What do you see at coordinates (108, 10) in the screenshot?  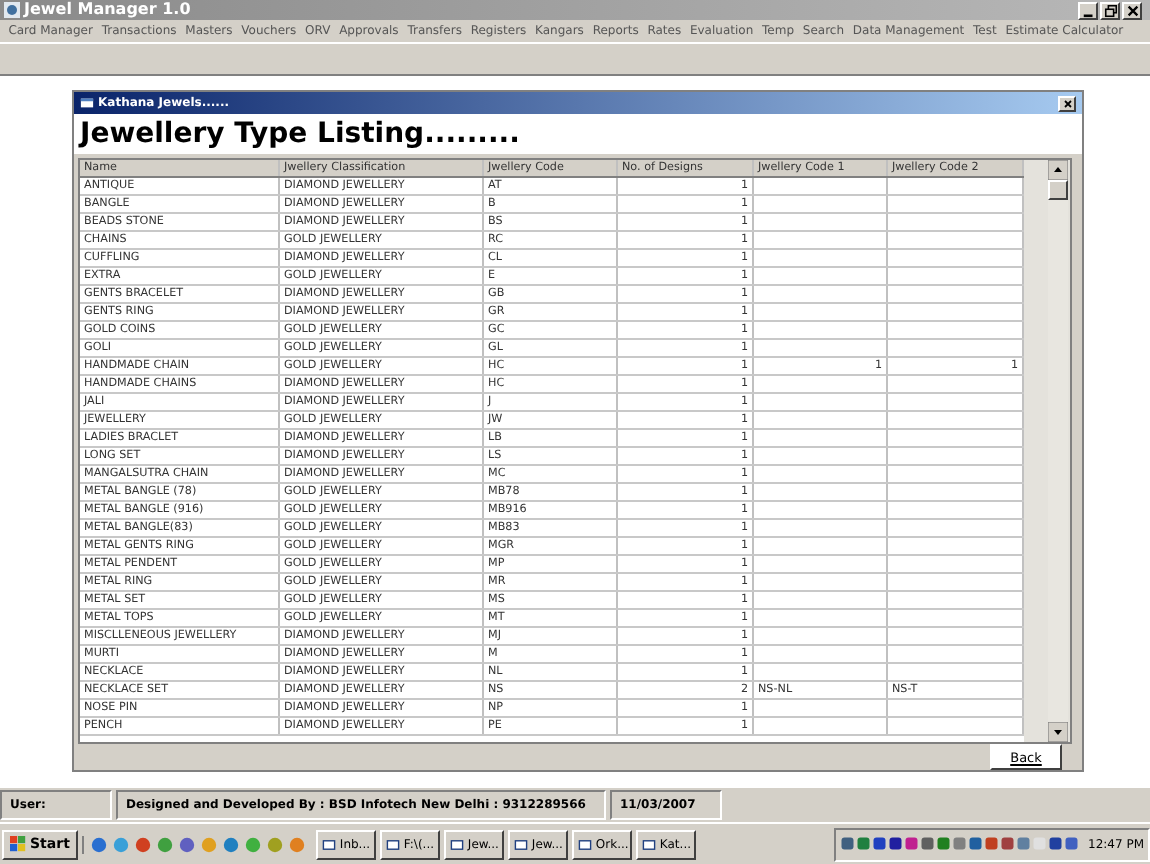 I see `window-title: Jewel Manager 1.0` at bounding box center [108, 10].